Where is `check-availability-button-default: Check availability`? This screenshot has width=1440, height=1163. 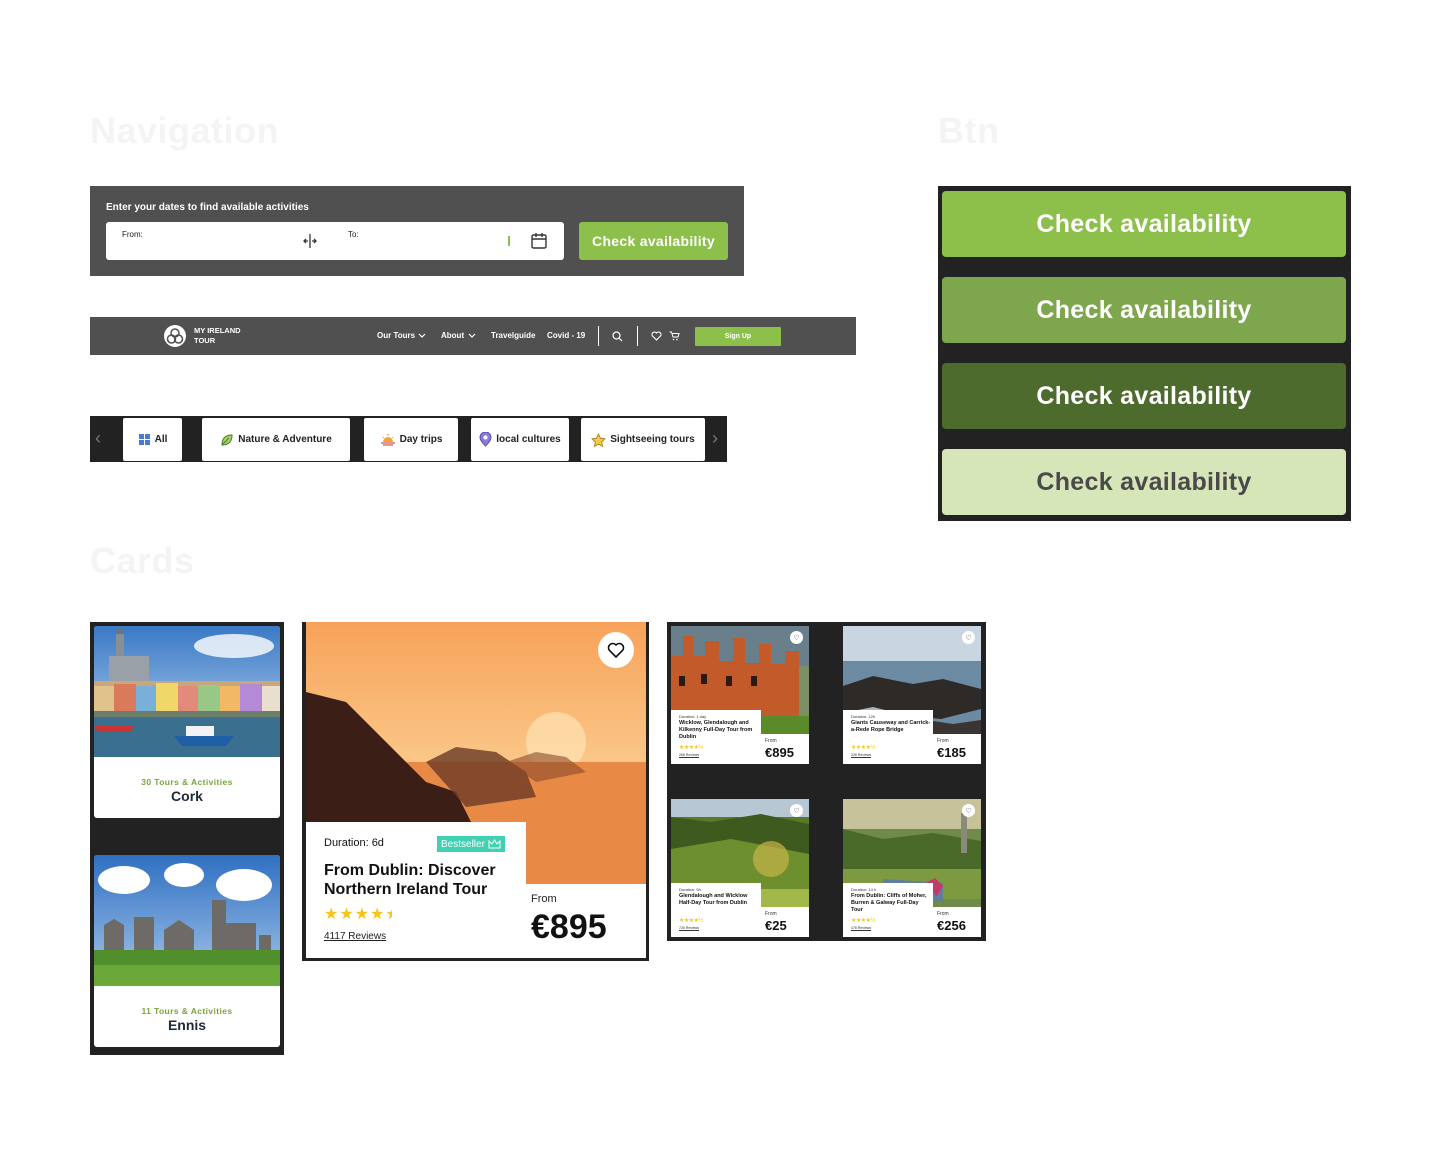
check-availability-button-default: Check availability is located at coordinates (1144, 224).